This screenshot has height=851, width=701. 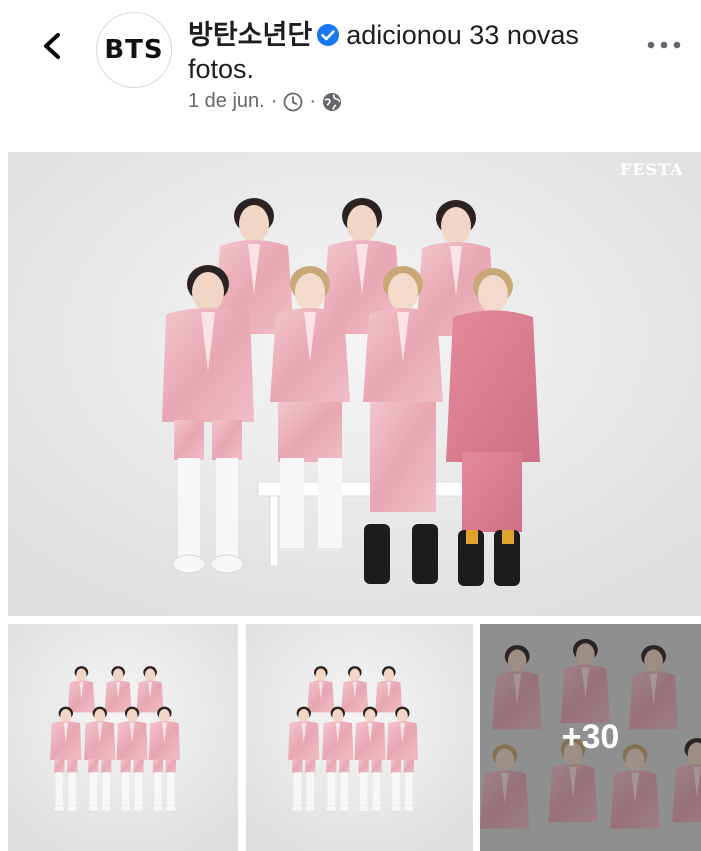 I want to click on more-horizontal-icon, so click(x=664, y=45).